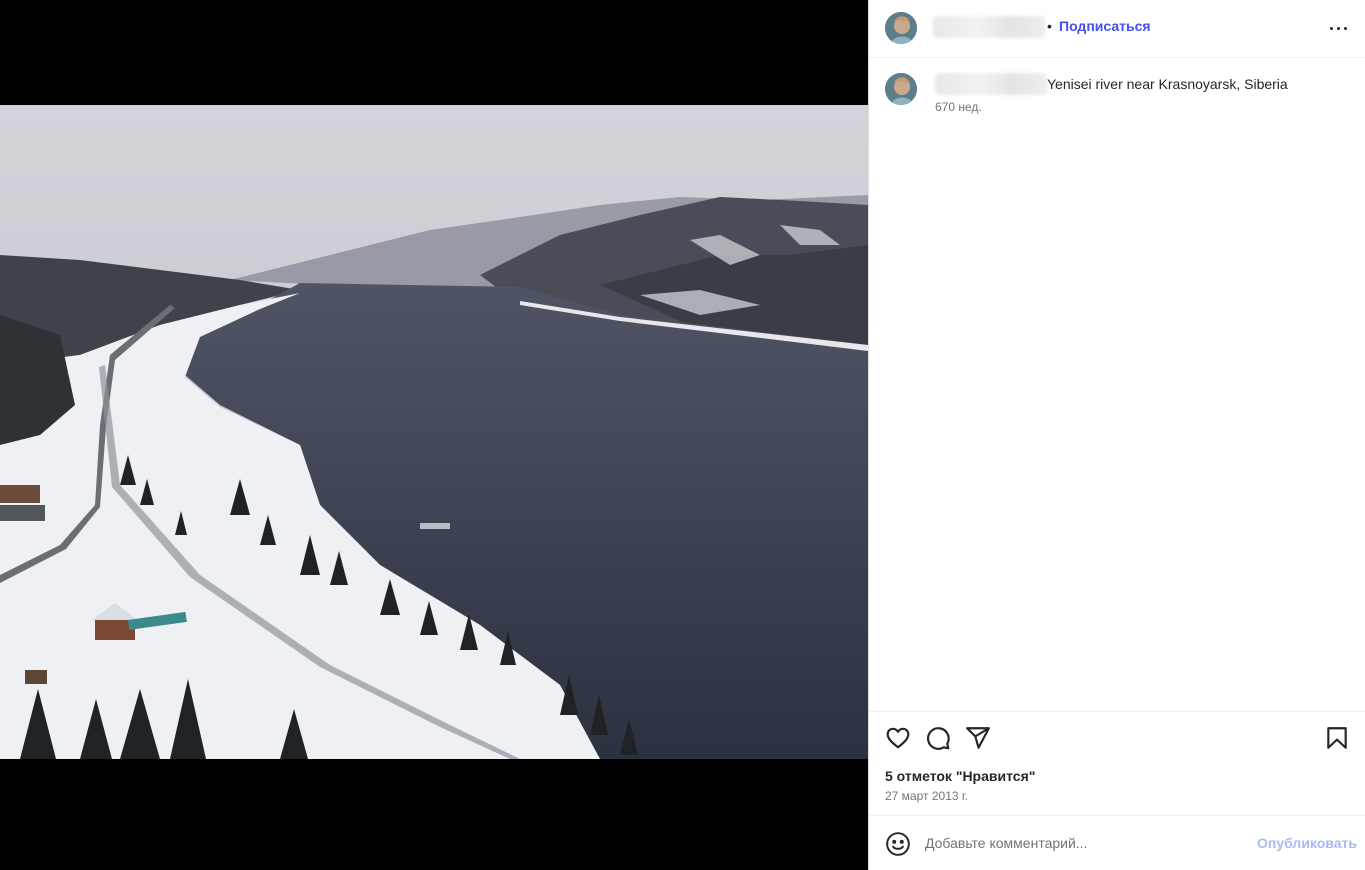  I want to click on caption-username-blurred, so click(991, 84).